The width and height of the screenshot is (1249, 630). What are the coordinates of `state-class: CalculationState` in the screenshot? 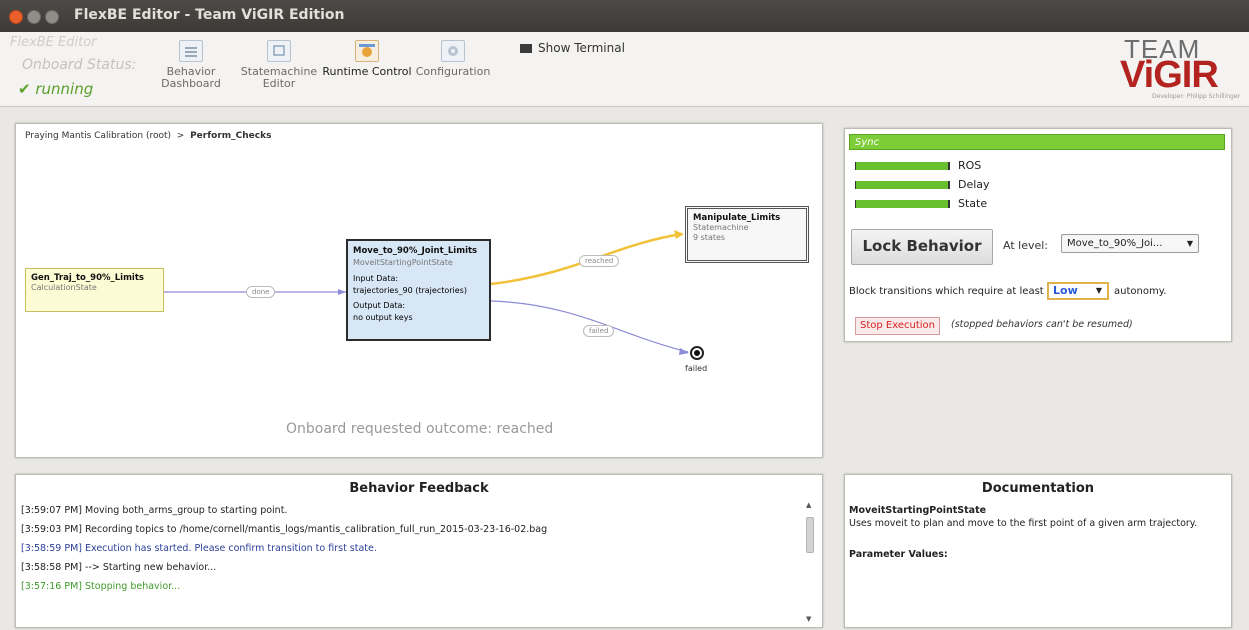 It's located at (64, 287).